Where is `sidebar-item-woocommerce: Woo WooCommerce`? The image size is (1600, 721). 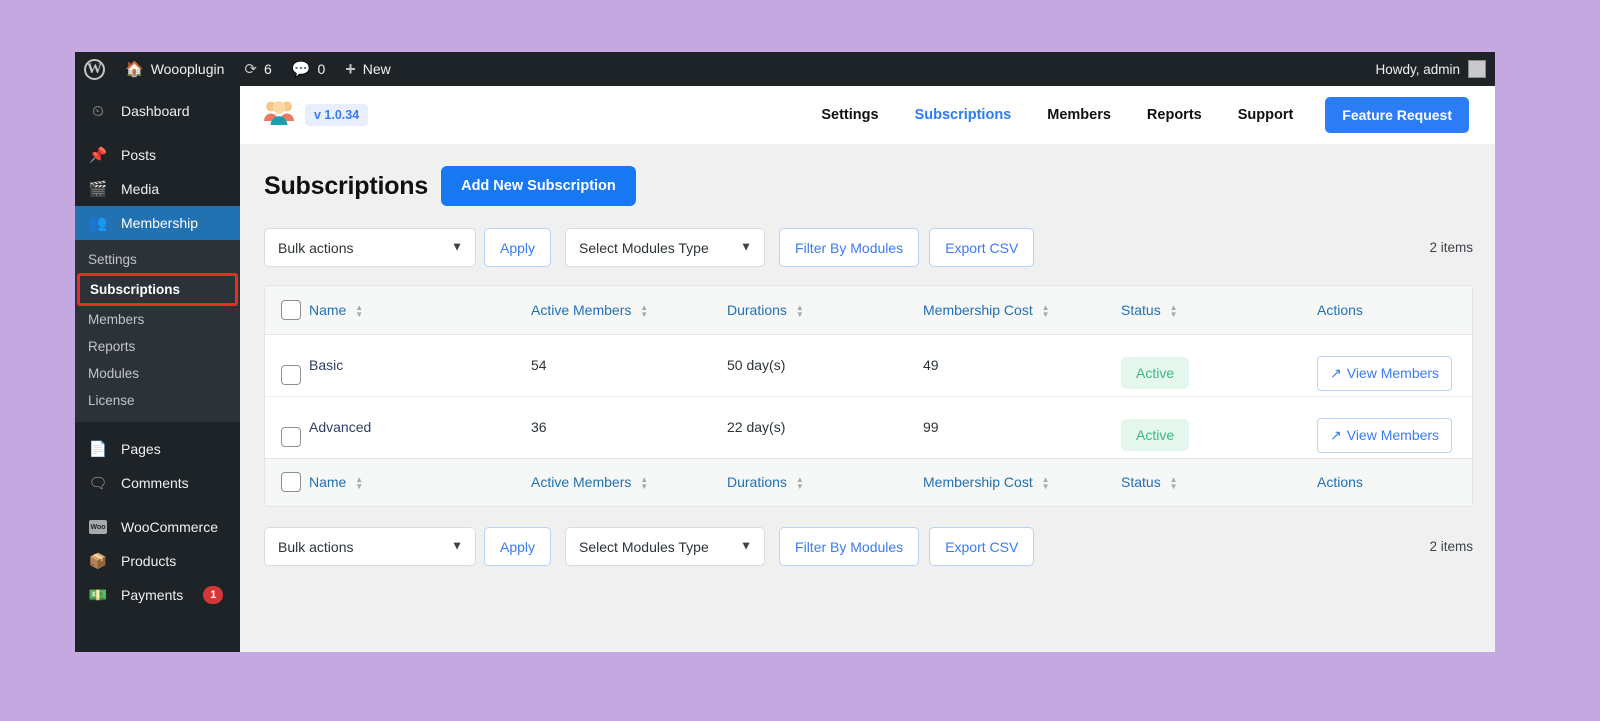 sidebar-item-woocommerce: Woo WooCommerce is located at coordinates (157, 527).